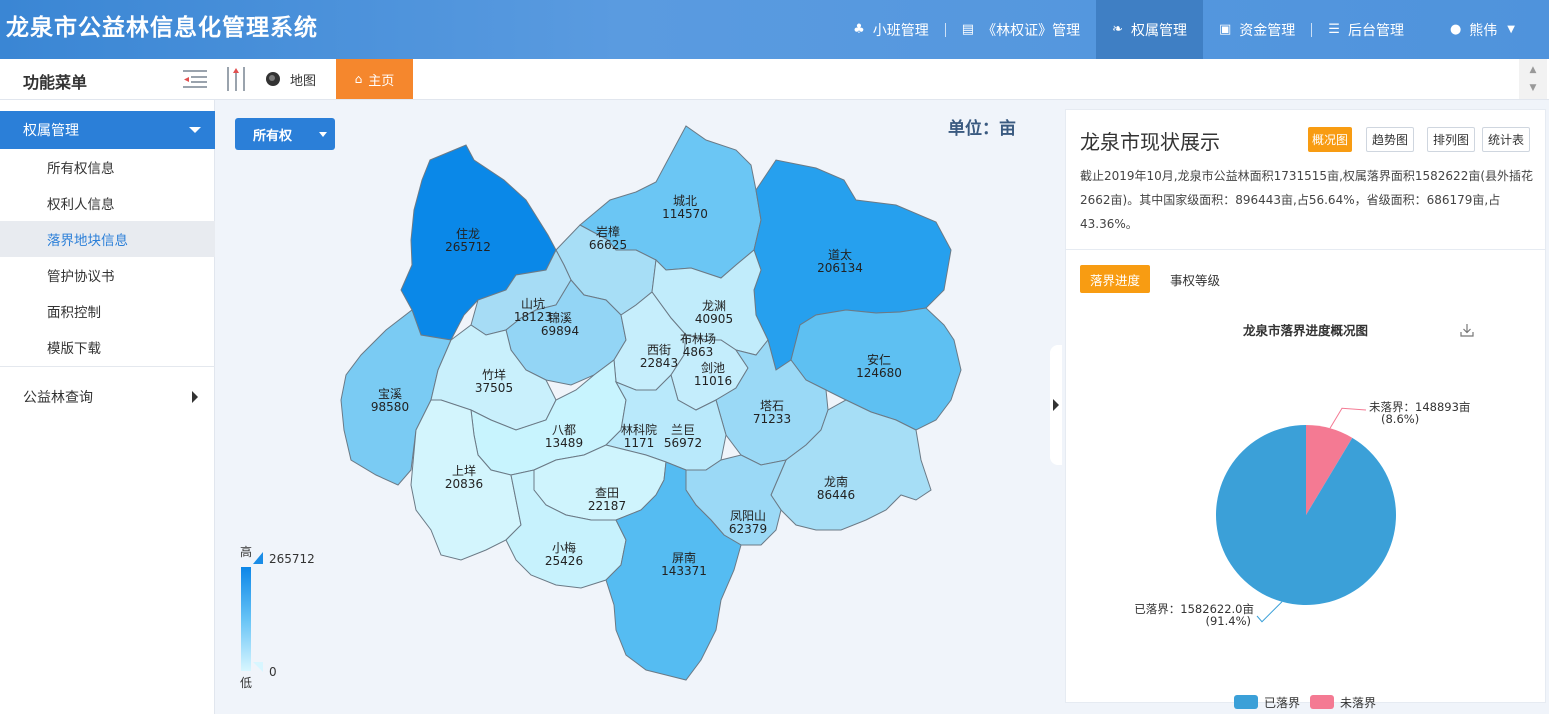 The height and width of the screenshot is (714, 1549). I want to click on region-name-label: 兰巨, so click(683, 430).